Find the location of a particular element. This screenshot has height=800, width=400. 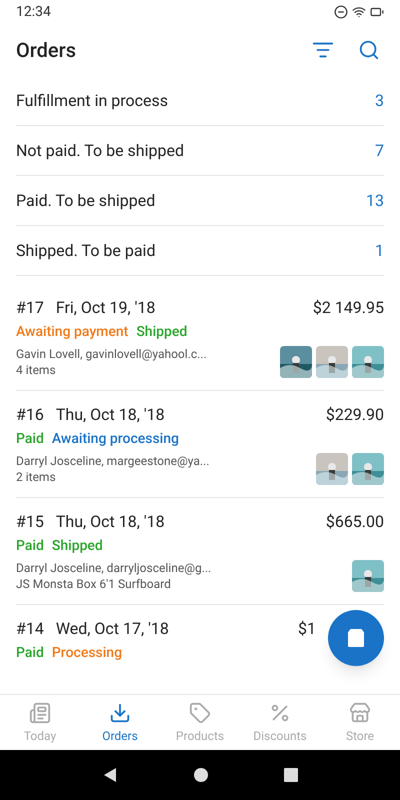

order-date: Wed, Oct 17, '18 is located at coordinates (112, 629).